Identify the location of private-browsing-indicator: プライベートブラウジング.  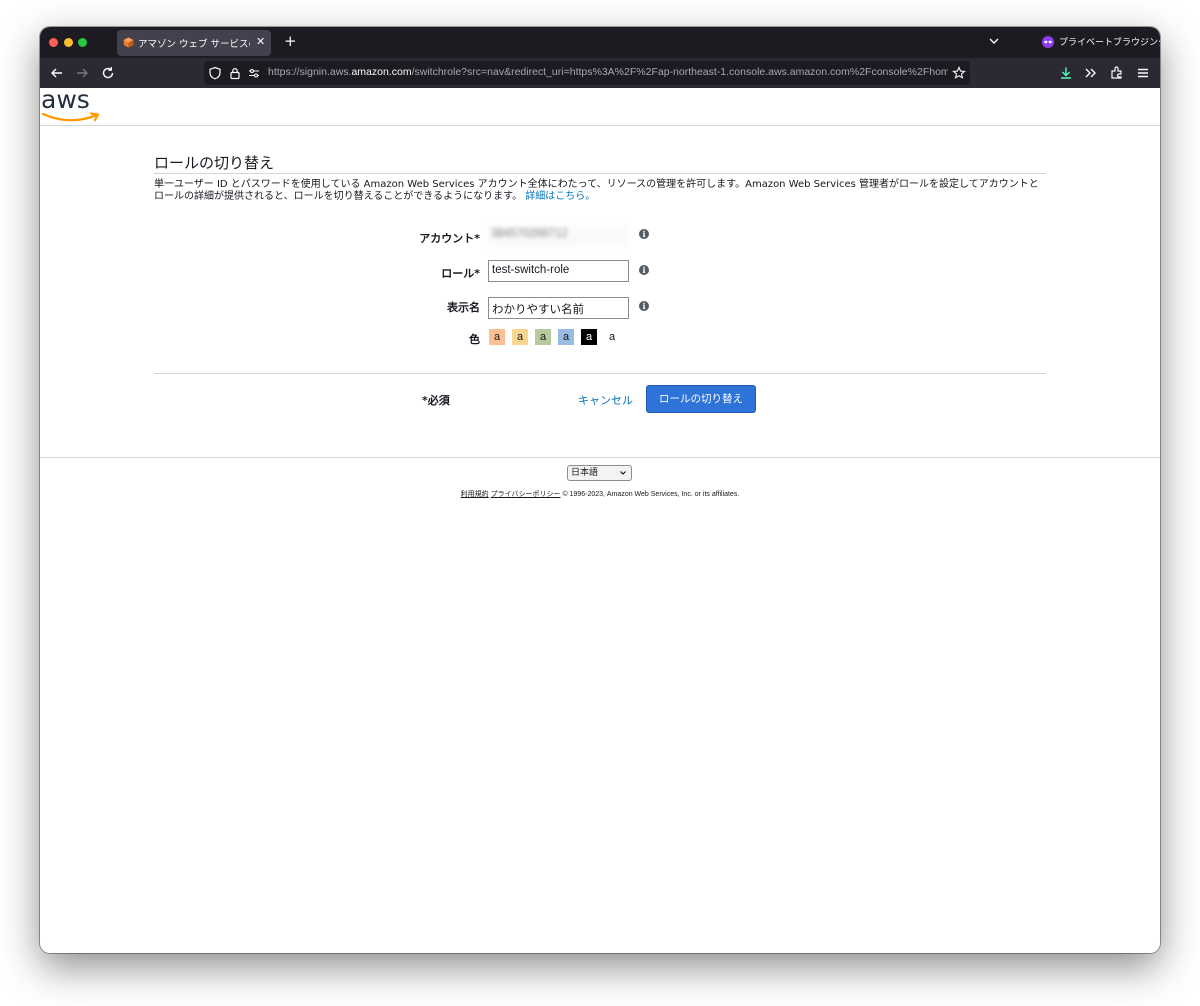
(1101, 41).